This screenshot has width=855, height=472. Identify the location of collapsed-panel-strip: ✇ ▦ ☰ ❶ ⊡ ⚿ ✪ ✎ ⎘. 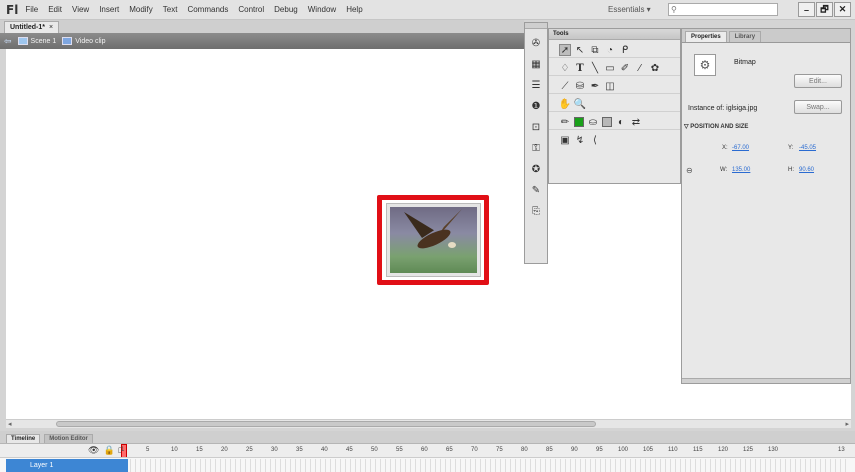
(536, 143).